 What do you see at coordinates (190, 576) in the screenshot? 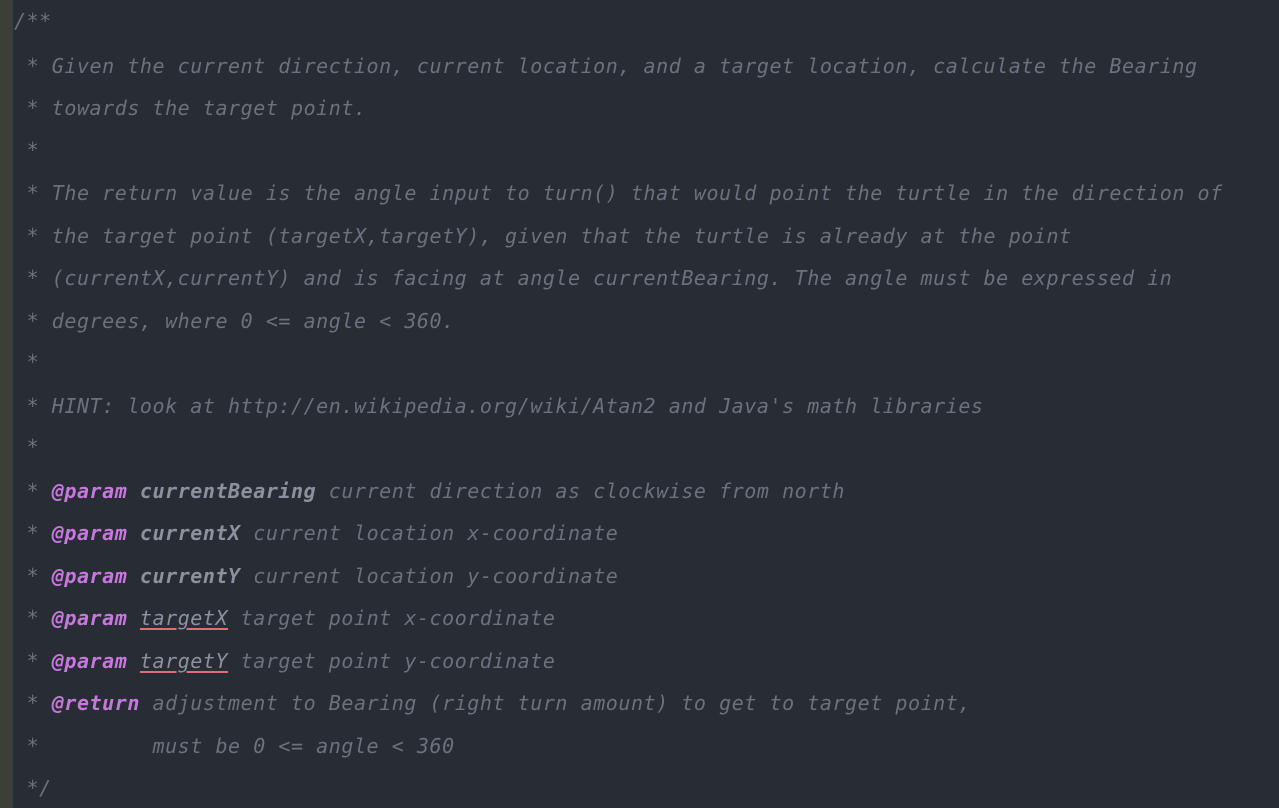
I see `param-name: currentY` at bounding box center [190, 576].